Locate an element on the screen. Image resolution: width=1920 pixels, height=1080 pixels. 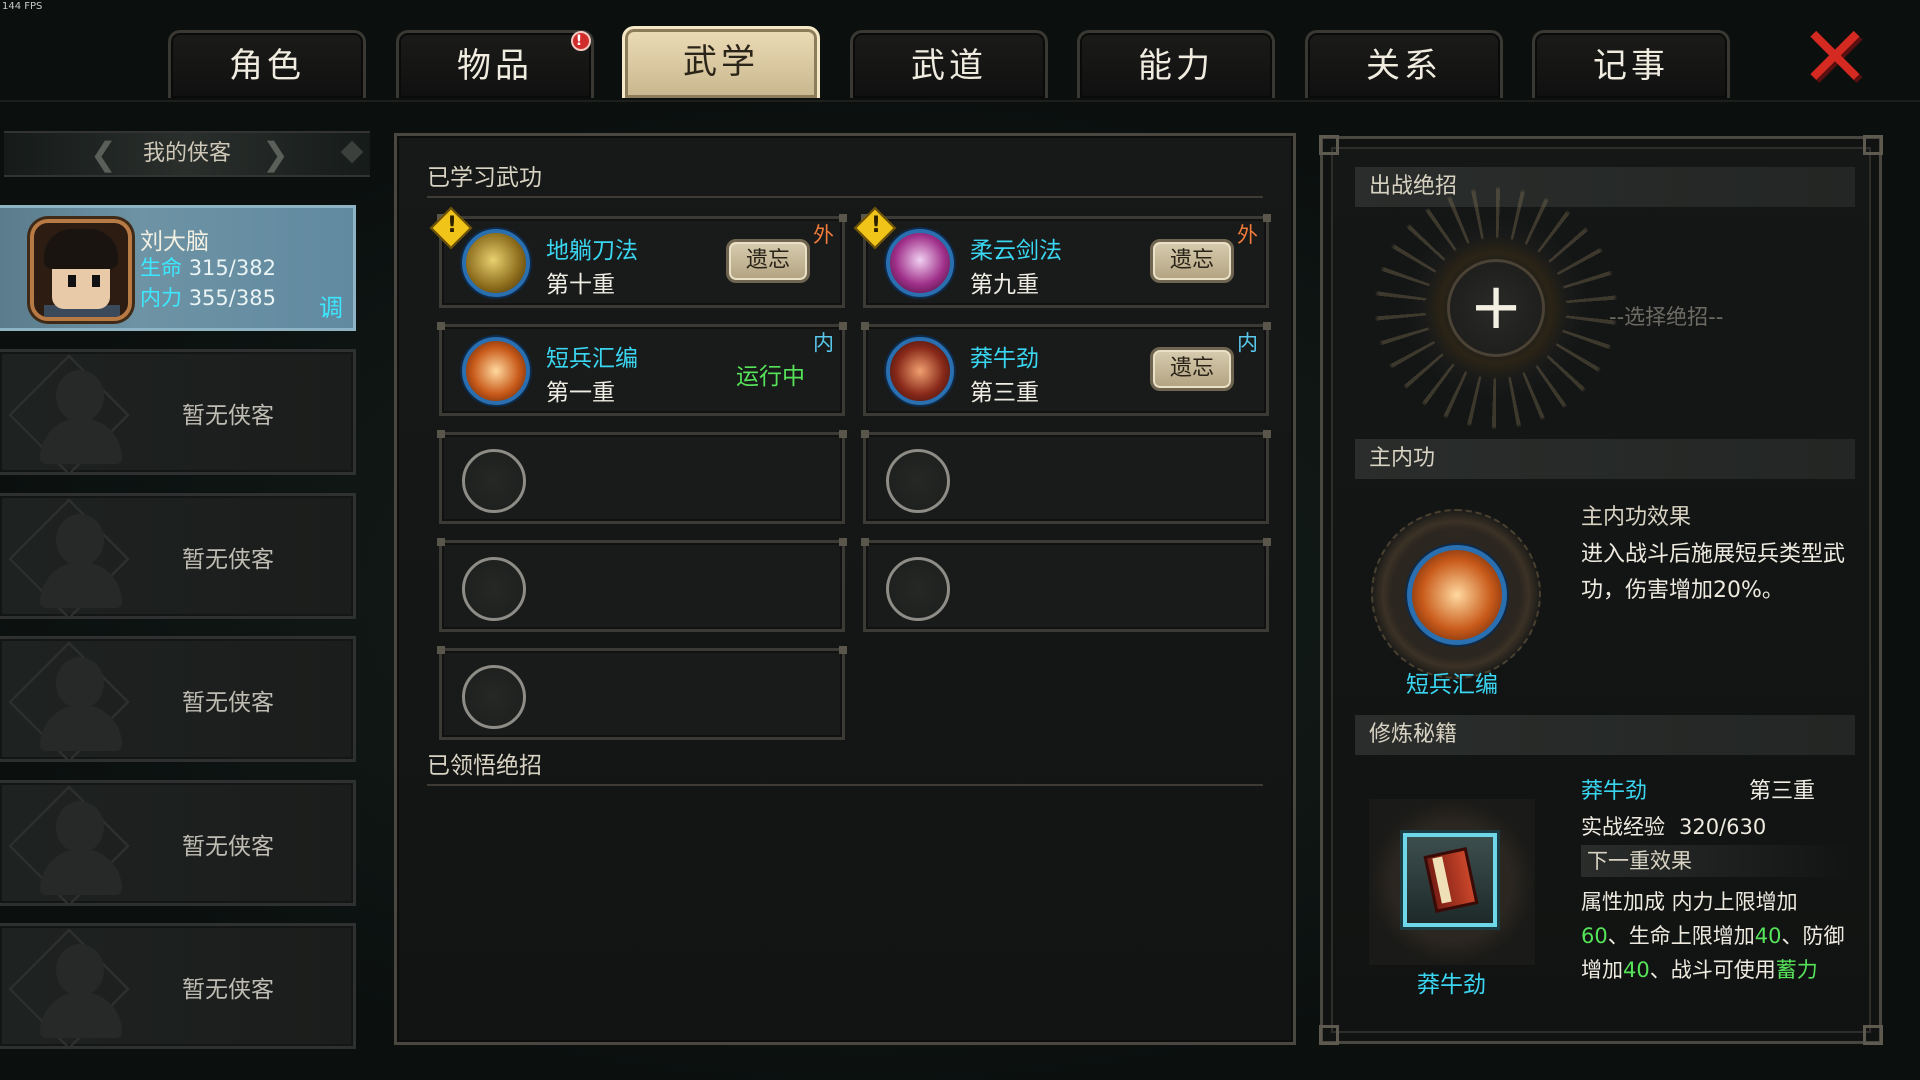
skill-slot: ! 地躺刀法 第十重 遗忘 外 is located at coordinates (638, 257).